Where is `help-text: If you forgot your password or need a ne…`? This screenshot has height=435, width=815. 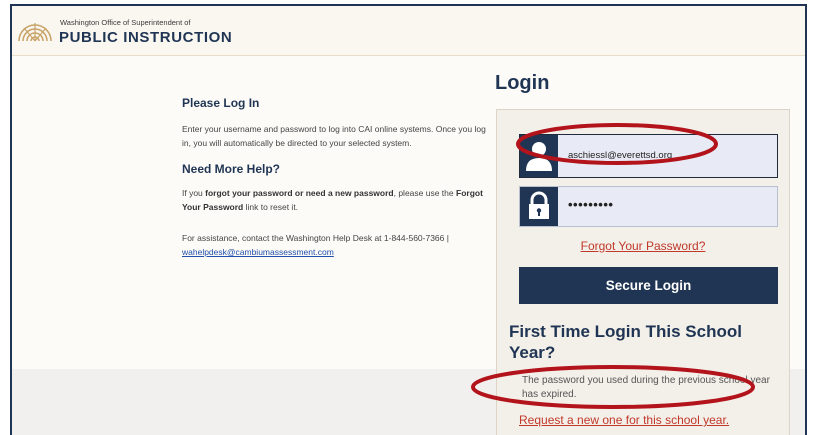
help-text: If you forgot your password or need a ne… is located at coordinates (334, 200).